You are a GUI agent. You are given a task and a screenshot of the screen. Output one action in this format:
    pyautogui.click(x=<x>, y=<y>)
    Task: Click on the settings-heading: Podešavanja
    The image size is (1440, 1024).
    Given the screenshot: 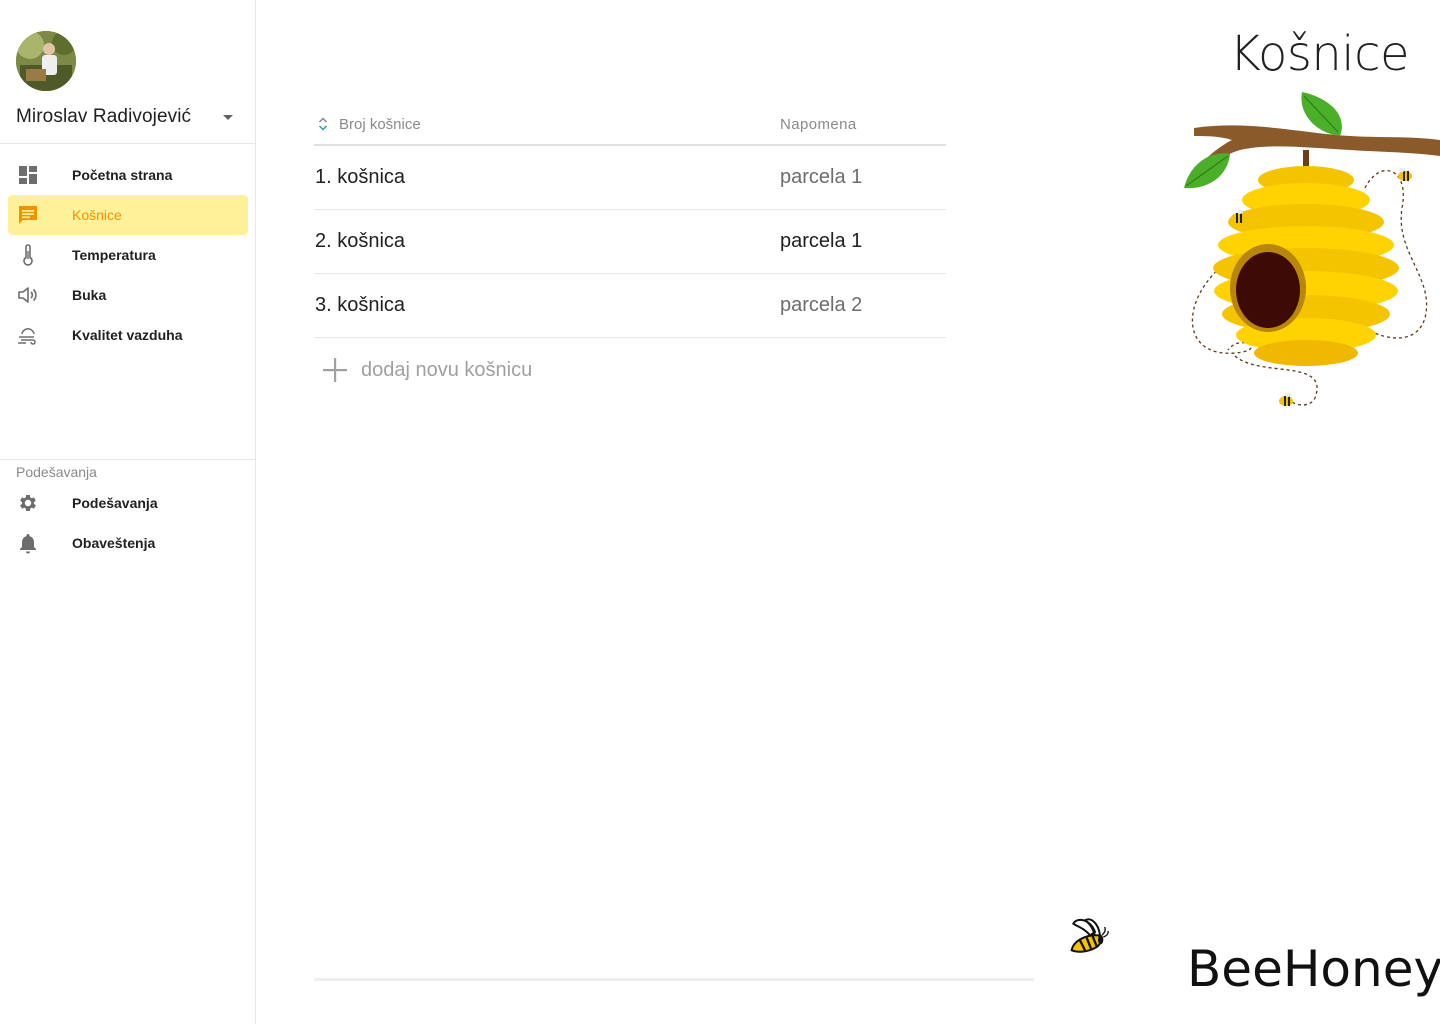 What is the action you would take?
    pyautogui.click(x=56, y=472)
    